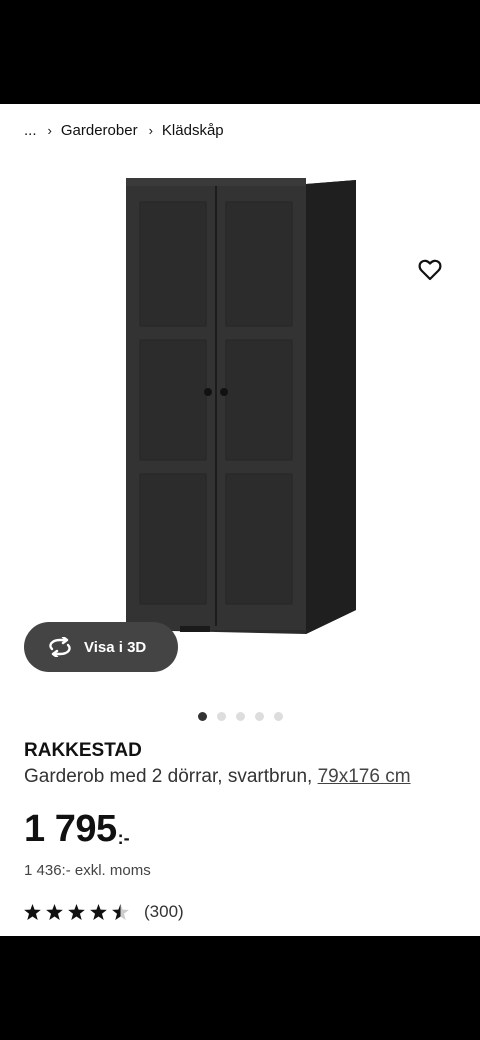 This screenshot has width=480, height=1040. I want to click on price-excl-vat: 1 436:- exkl. moms, so click(87, 870).